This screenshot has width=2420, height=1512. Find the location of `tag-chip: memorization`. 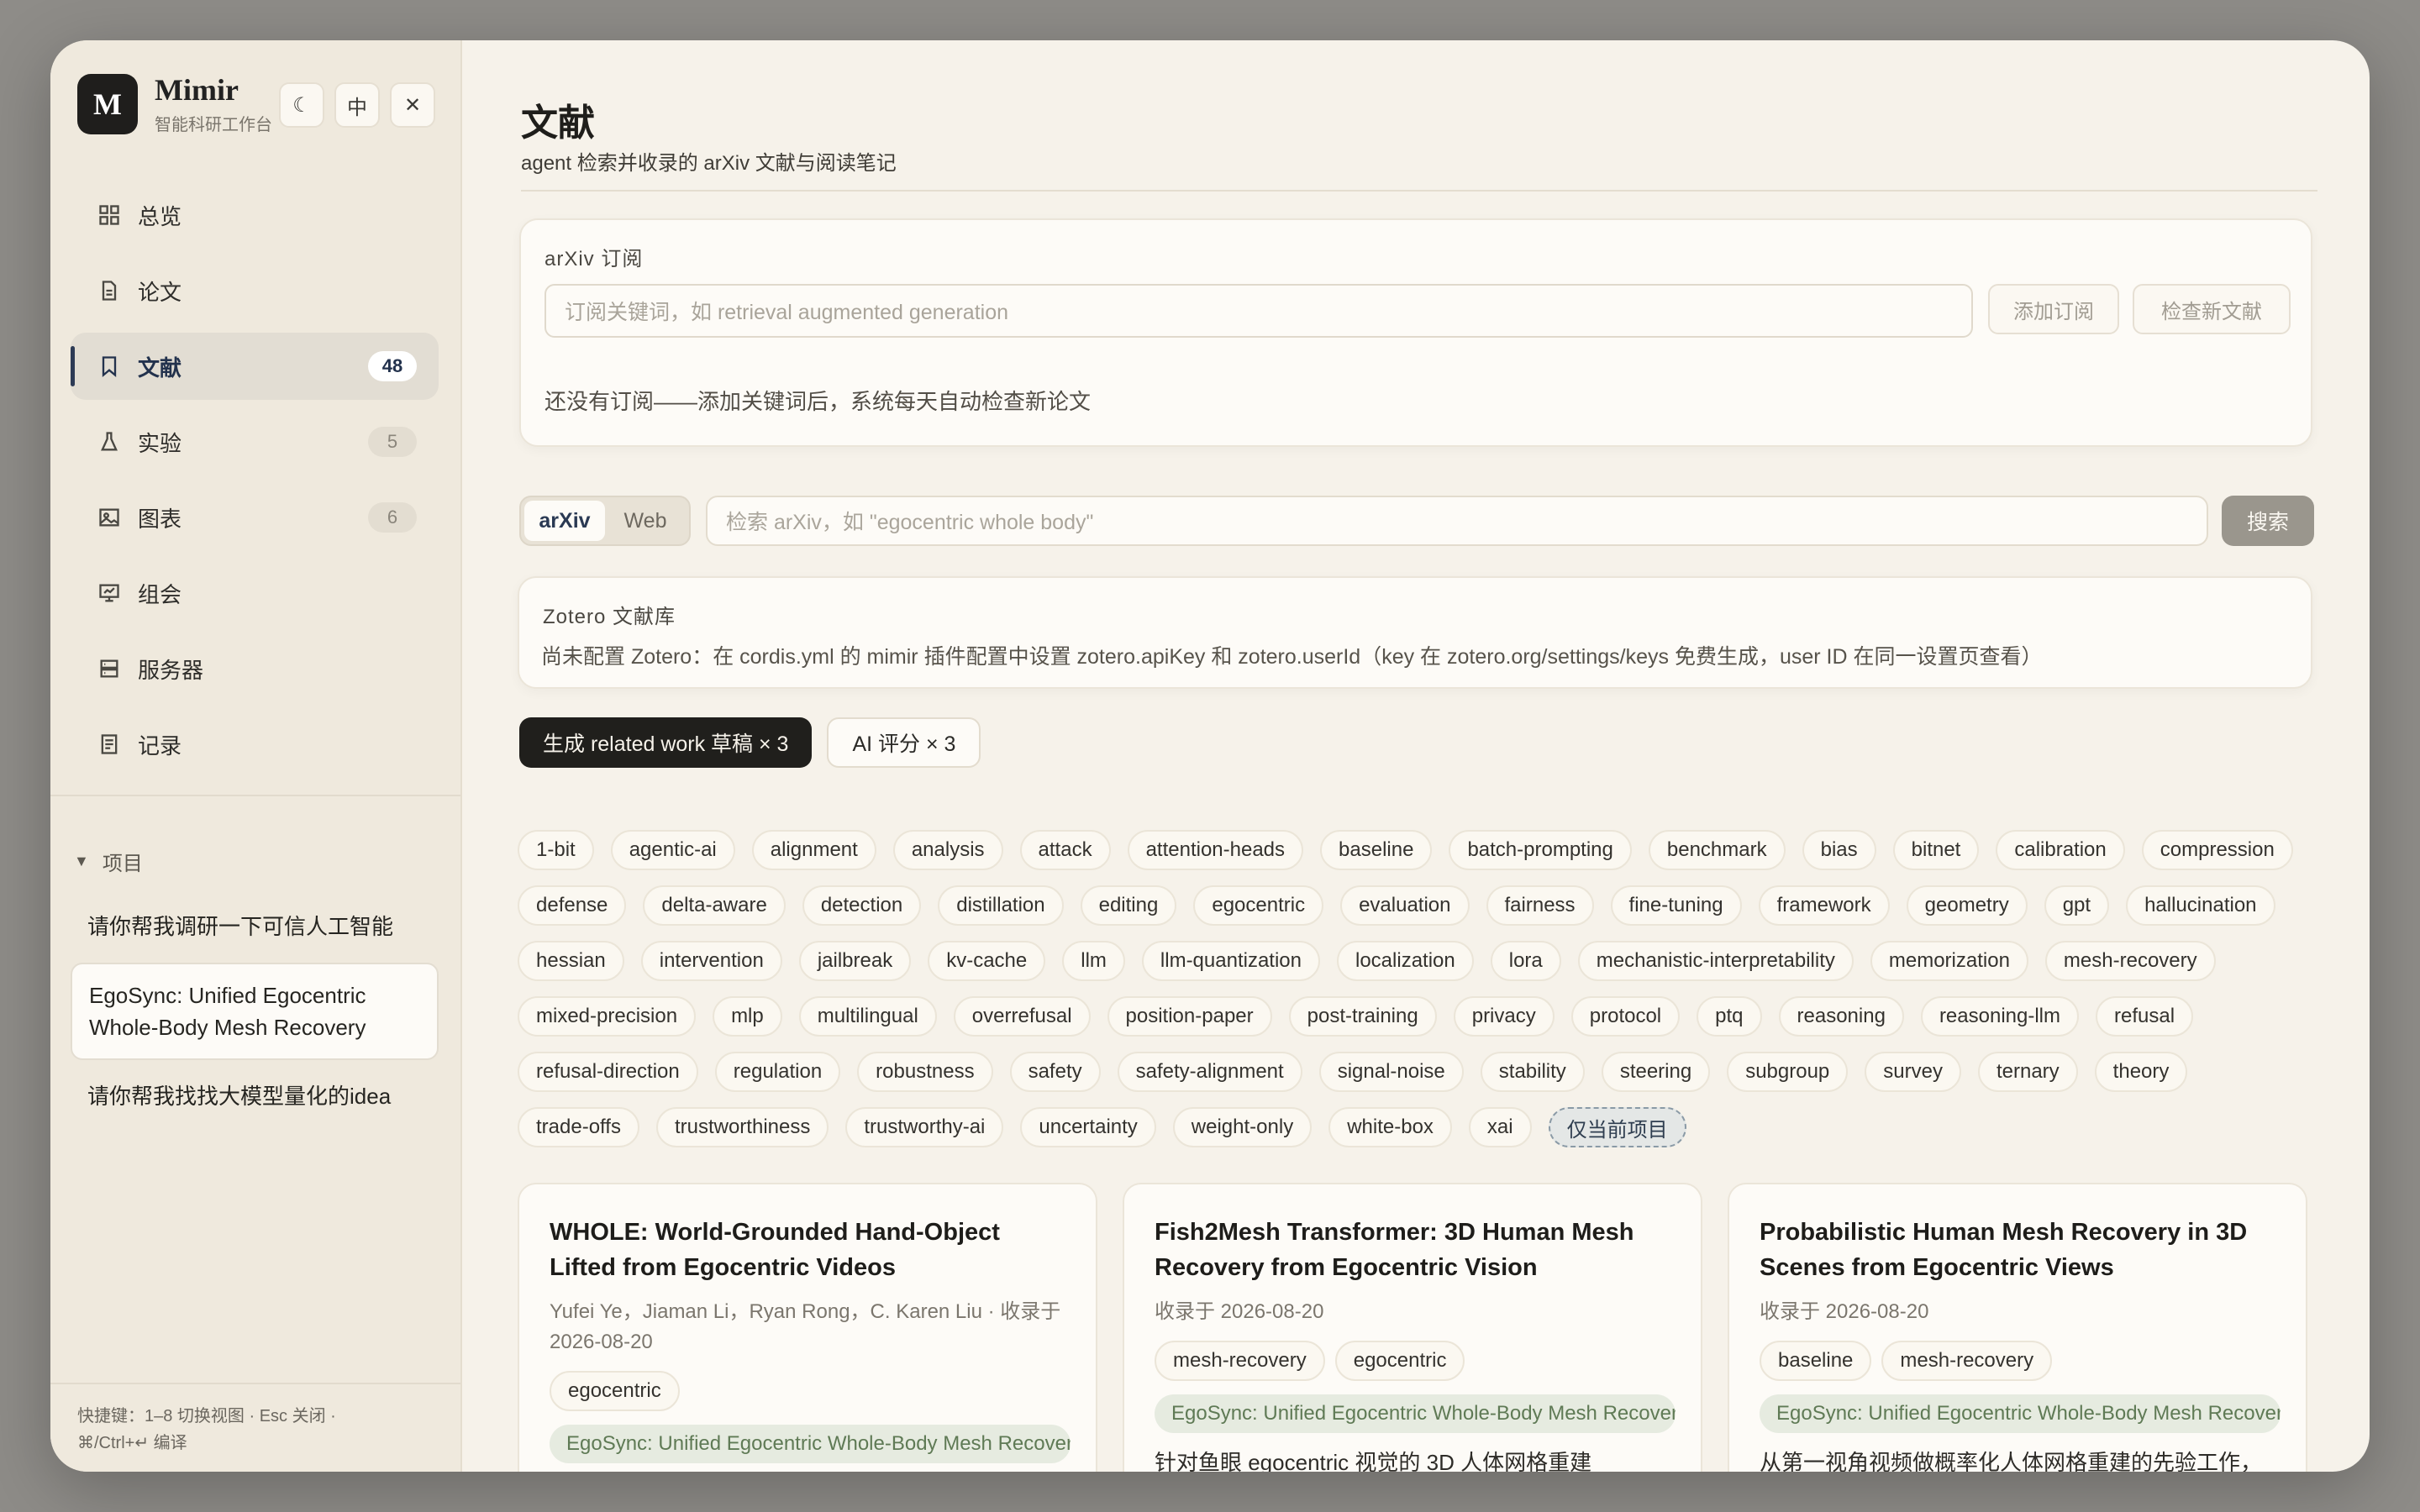

tag-chip: memorization is located at coordinates (1949, 961).